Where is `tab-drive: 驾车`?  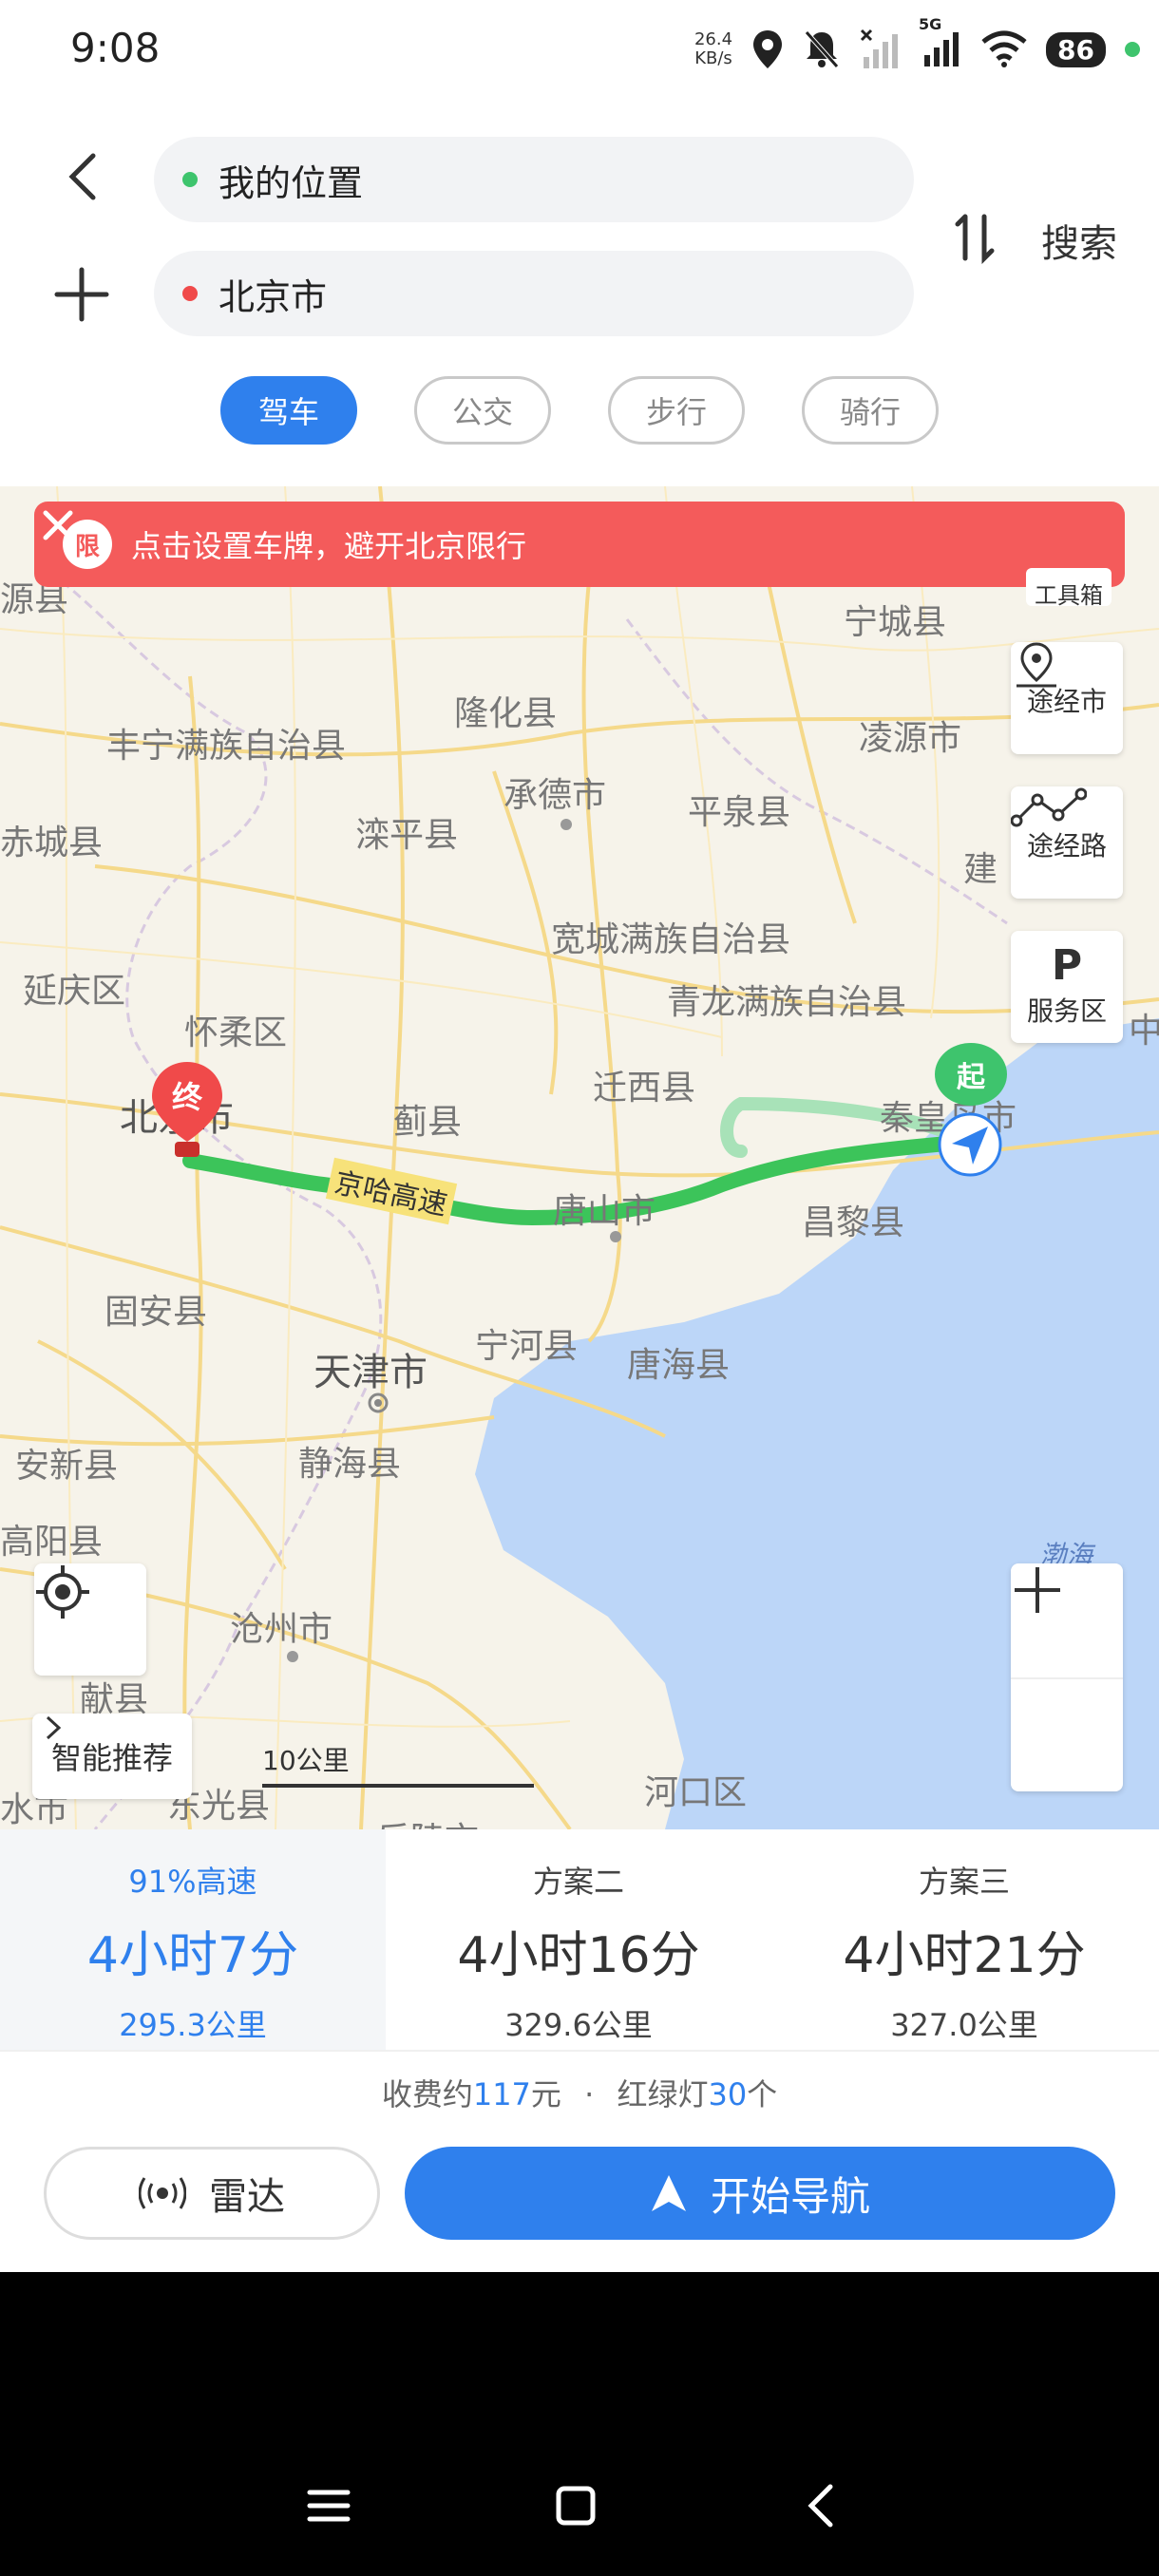
tab-drive: 驾车 is located at coordinates (288, 410).